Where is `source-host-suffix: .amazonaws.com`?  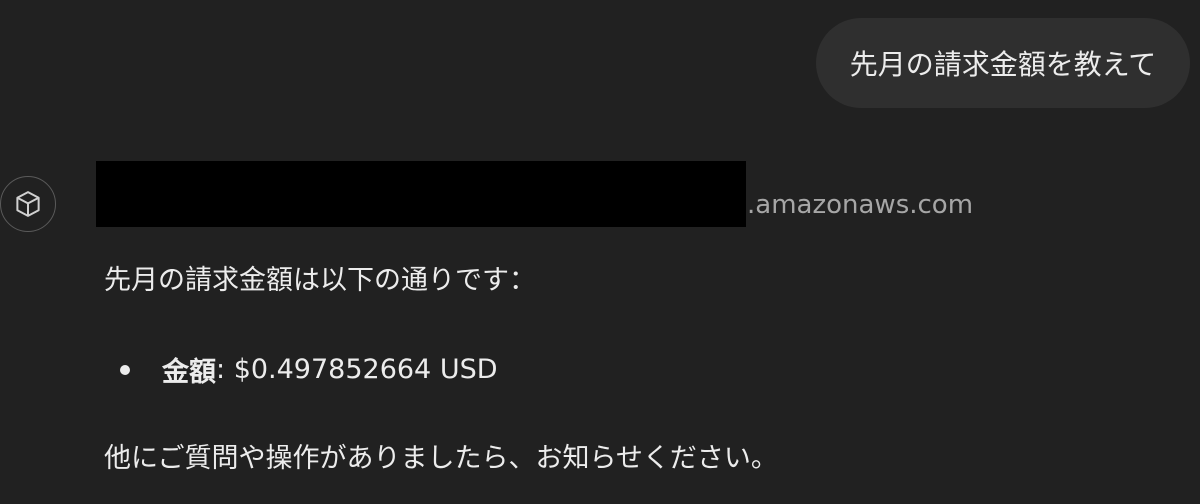
source-host-suffix: .amazonaws.com is located at coordinates (860, 205).